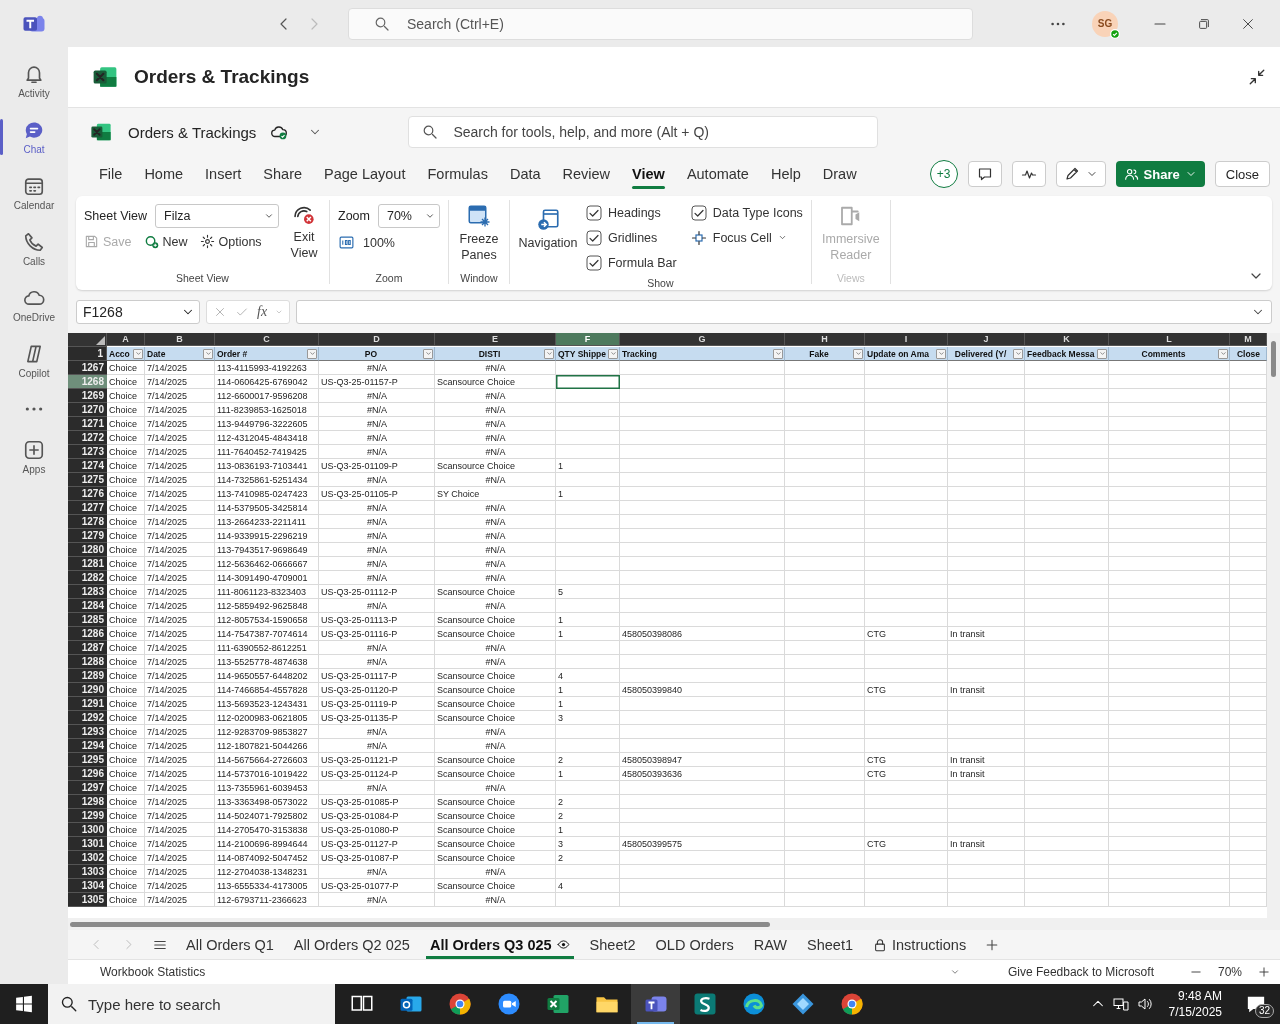  Describe the element at coordinates (87, 662) in the screenshot. I see `row-header: 1288` at that location.